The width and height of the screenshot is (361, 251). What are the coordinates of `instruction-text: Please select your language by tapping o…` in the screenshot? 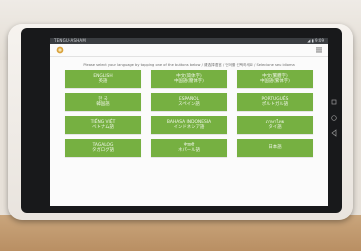 It's located at (189, 65).